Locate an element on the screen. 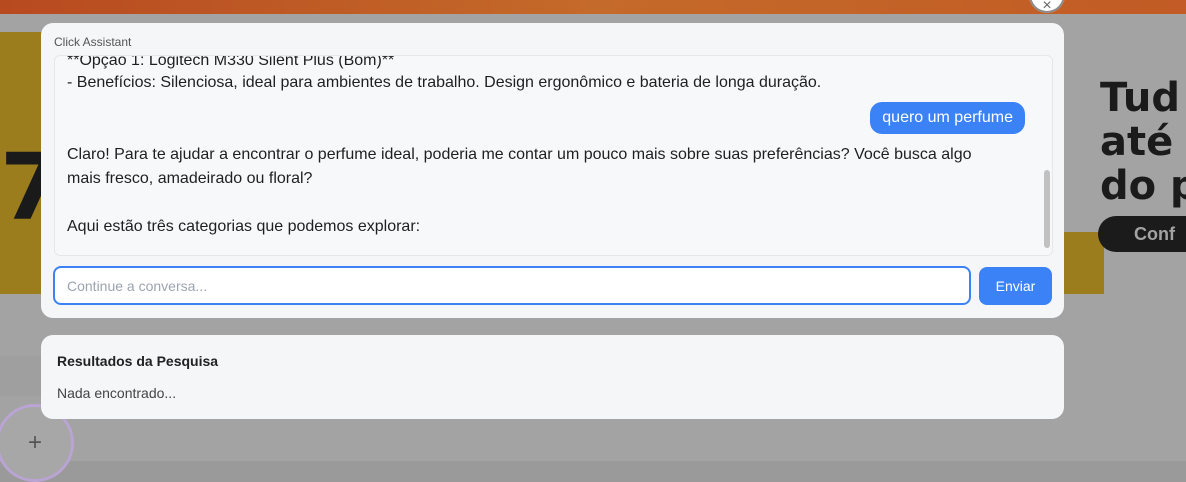  background-banner-right: Tud até do p Conf is located at coordinates (1125, 163).